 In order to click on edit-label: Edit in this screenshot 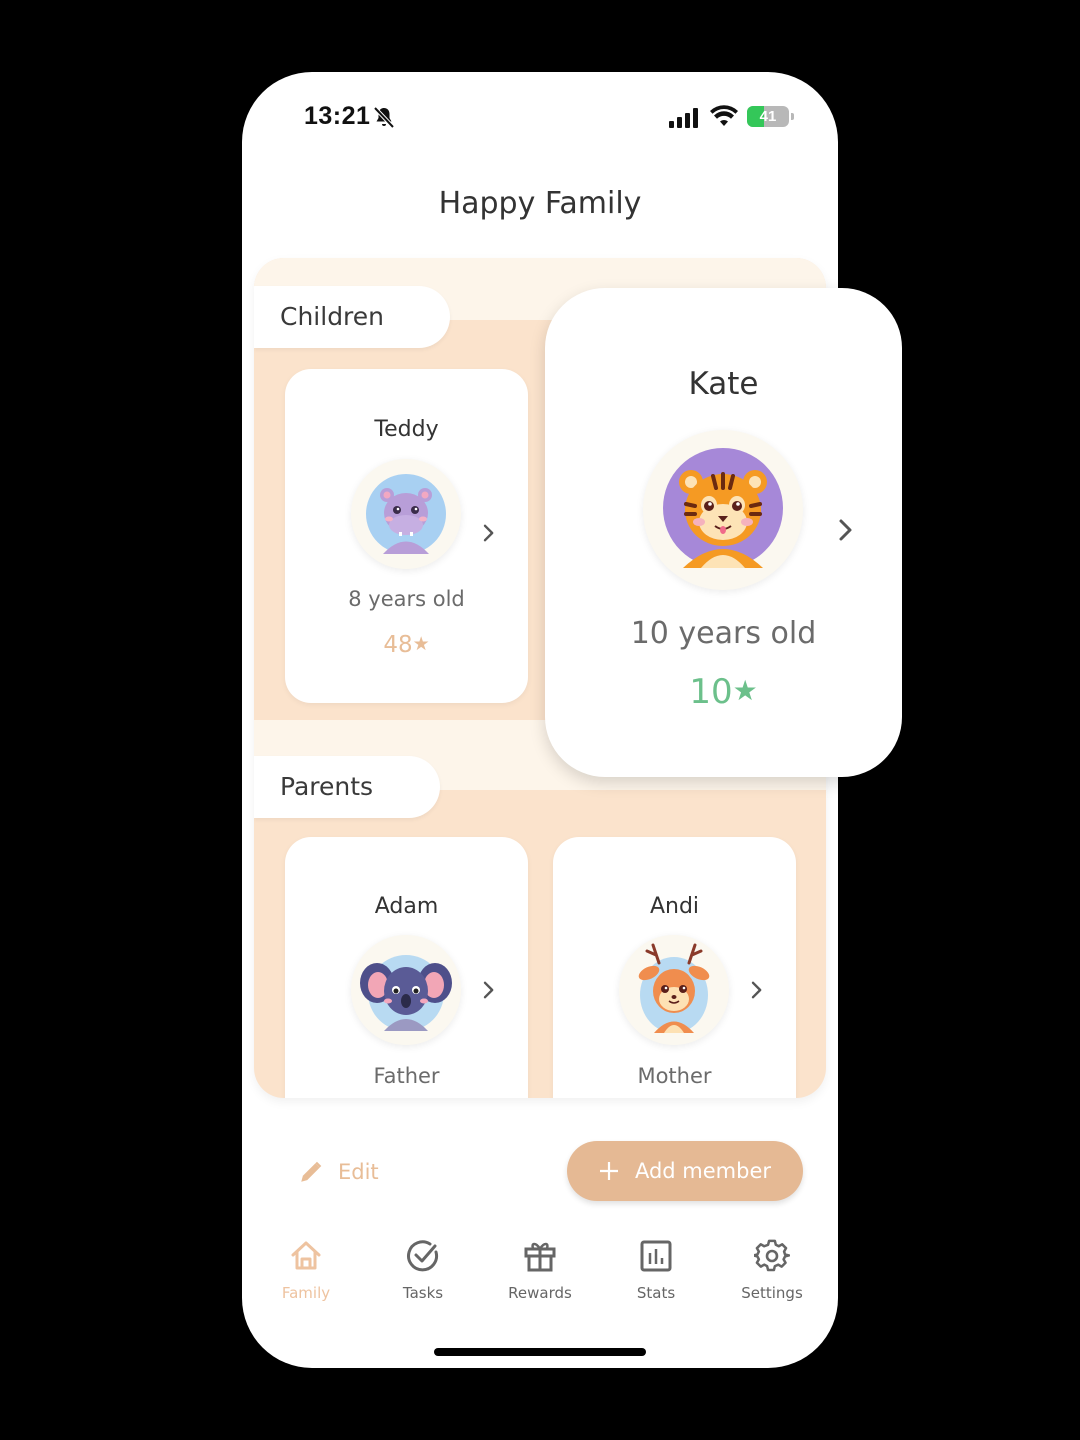, I will do `click(358, 1172)`.